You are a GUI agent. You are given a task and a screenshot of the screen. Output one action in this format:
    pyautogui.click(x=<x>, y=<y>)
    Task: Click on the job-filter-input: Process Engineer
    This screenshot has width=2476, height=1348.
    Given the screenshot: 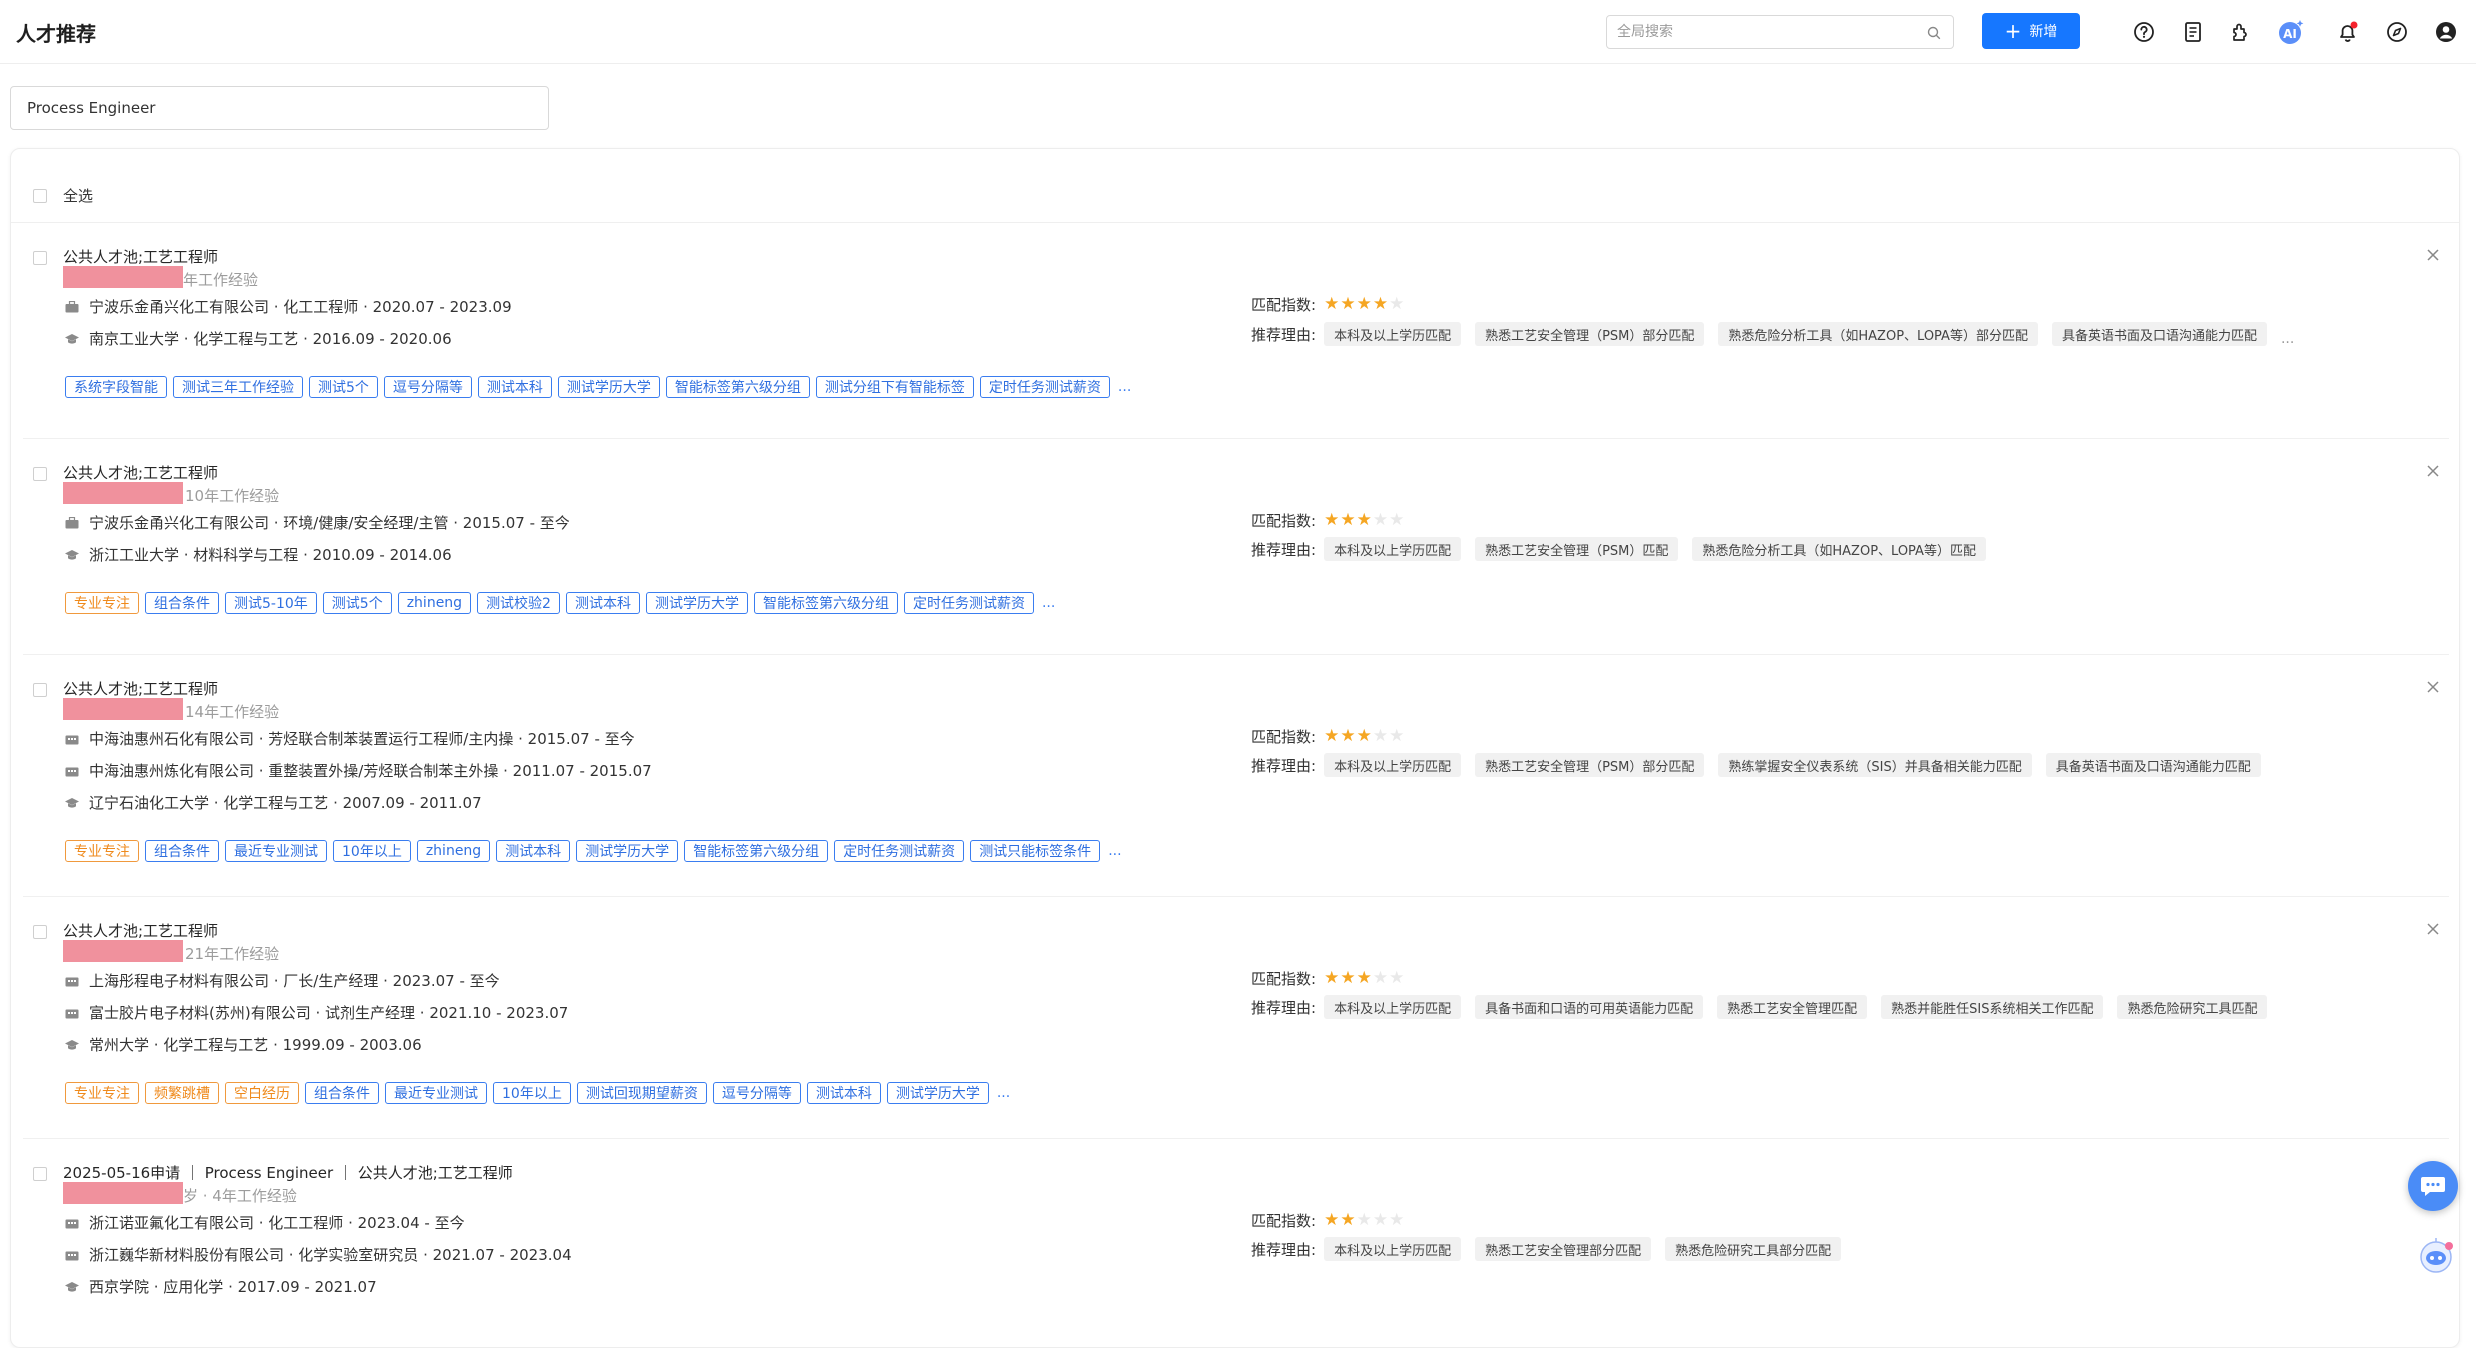 What is the action you would take?
    pyautogui.click(x=279, y=108)
    